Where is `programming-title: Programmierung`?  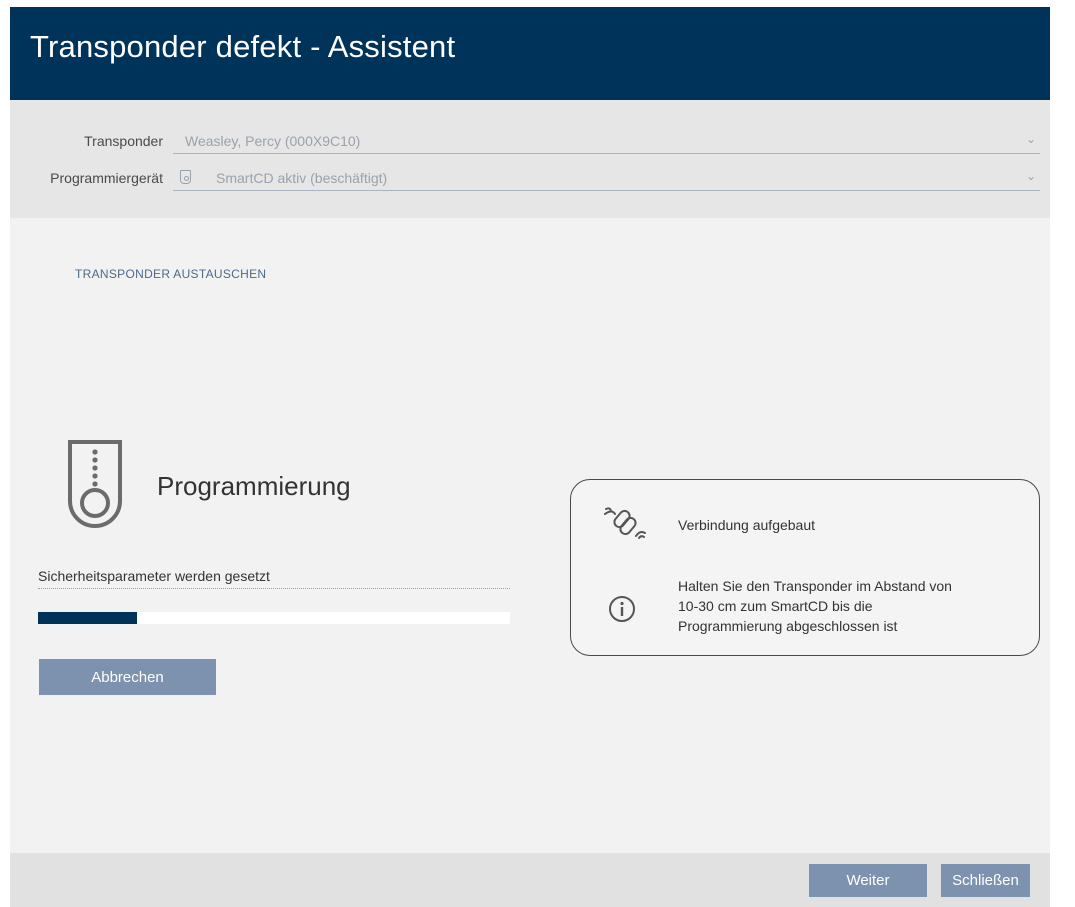
programming-title: Programmierung is located at coordinates (254, 486).